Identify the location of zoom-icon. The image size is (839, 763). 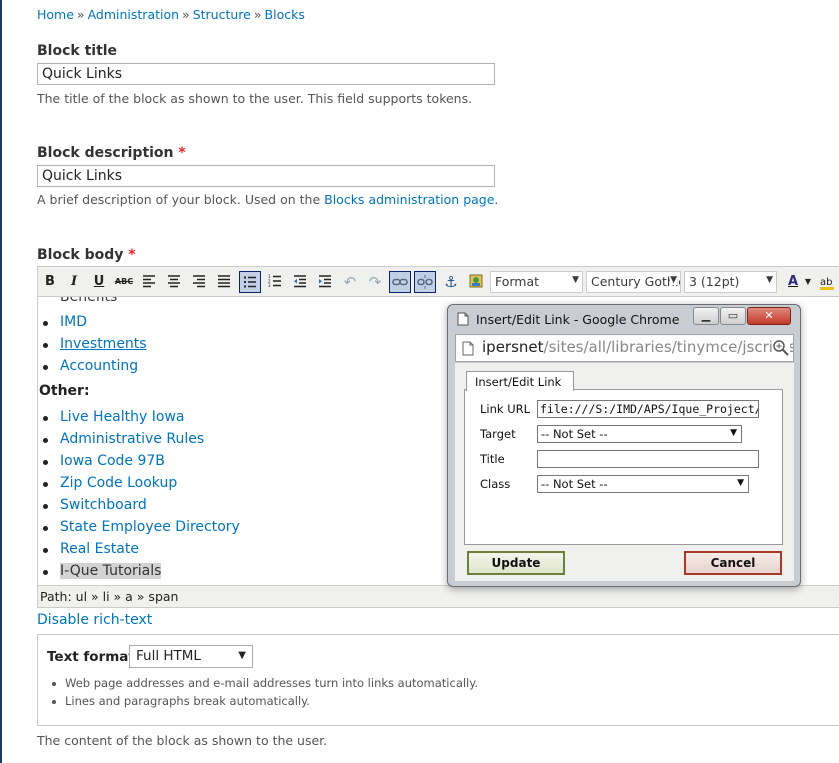
(781, 350).